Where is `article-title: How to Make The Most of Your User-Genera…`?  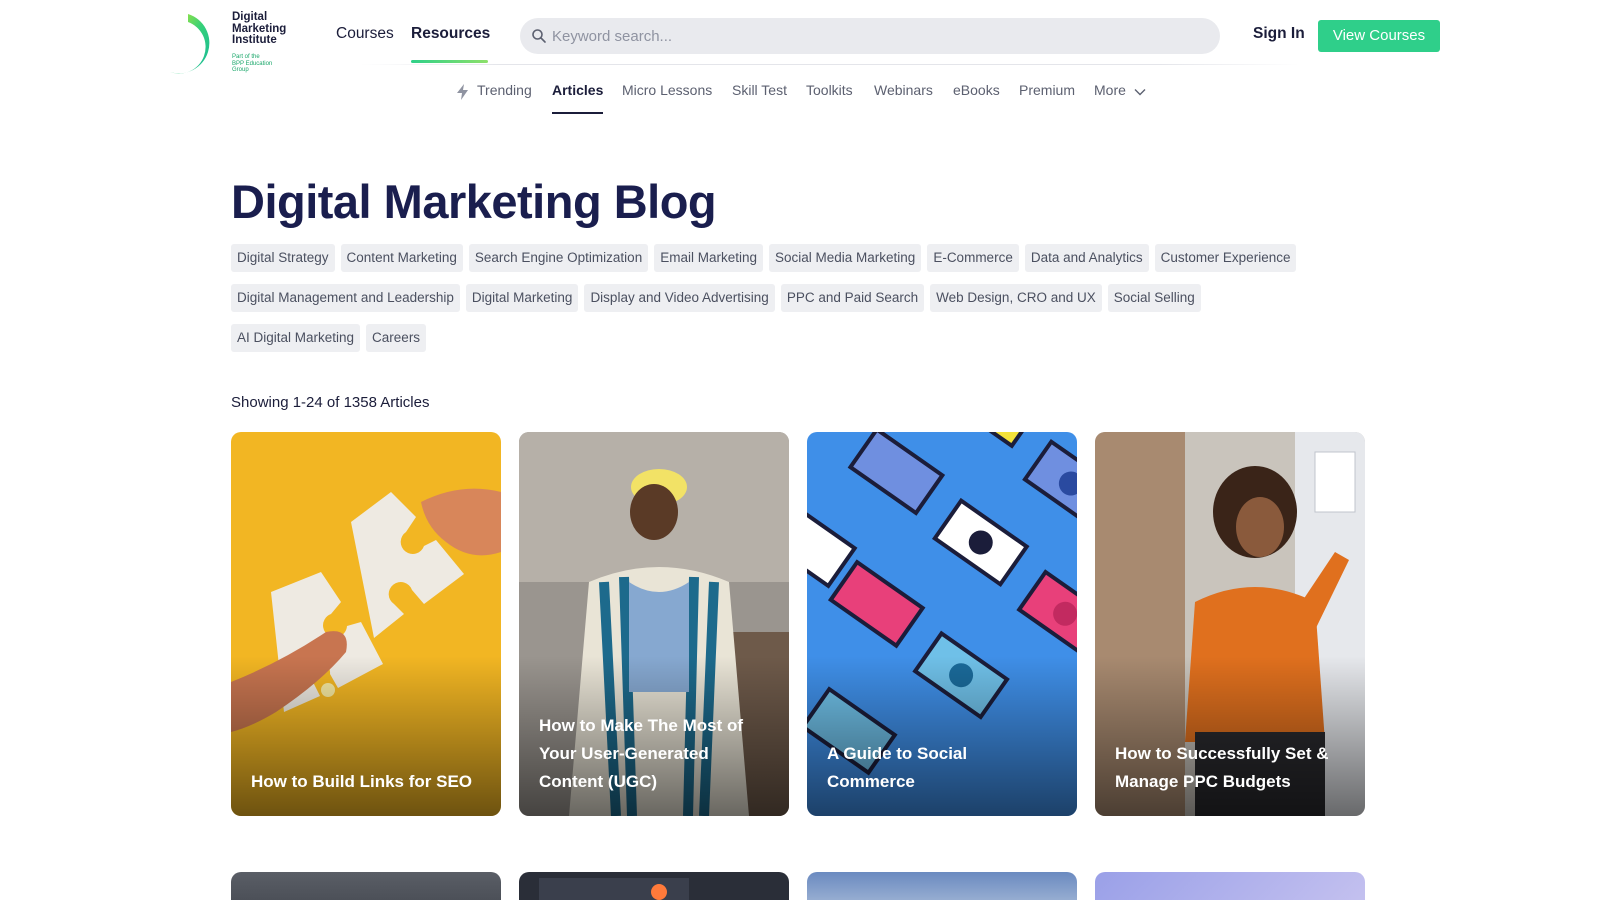 article-title: How to Make The Most of Your User-Genera… is located at coordinates (641, 753).